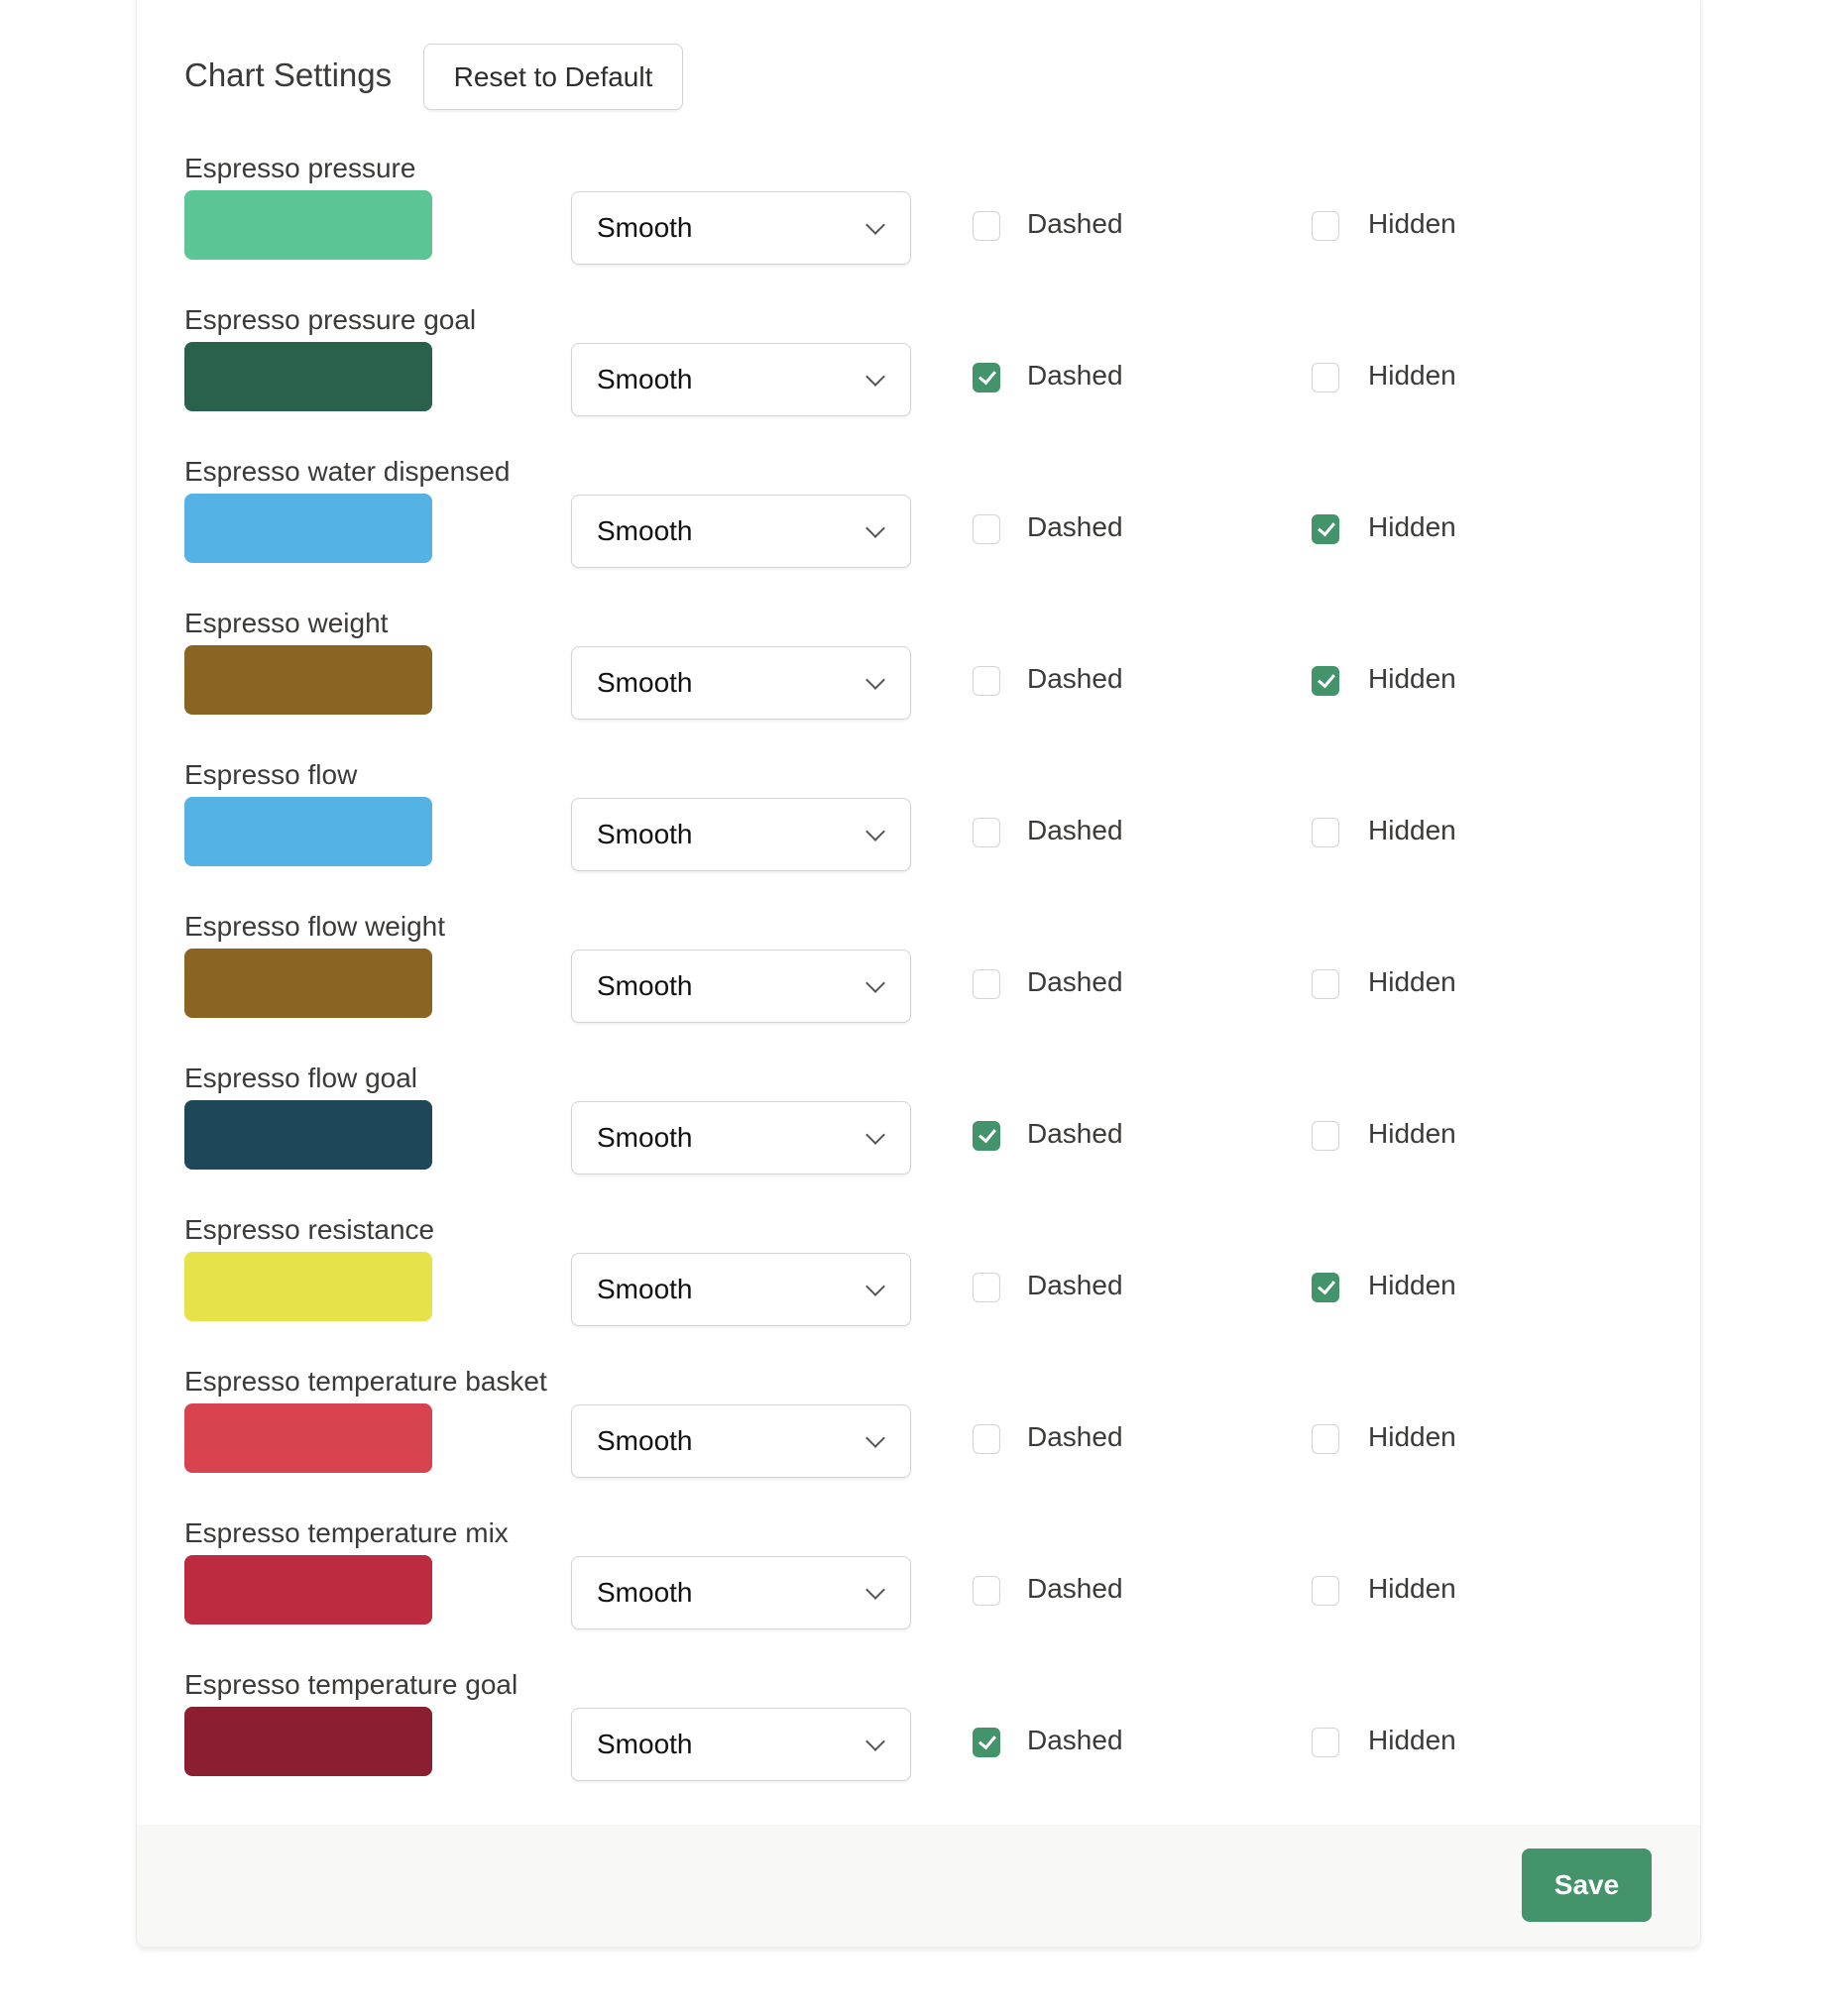  I want to click on footer: Save, so click(919, 1886).